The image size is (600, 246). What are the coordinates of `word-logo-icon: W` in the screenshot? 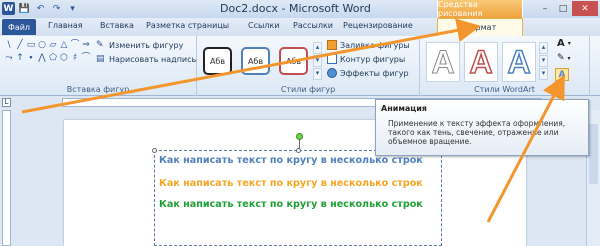 It's located at (8, 8).